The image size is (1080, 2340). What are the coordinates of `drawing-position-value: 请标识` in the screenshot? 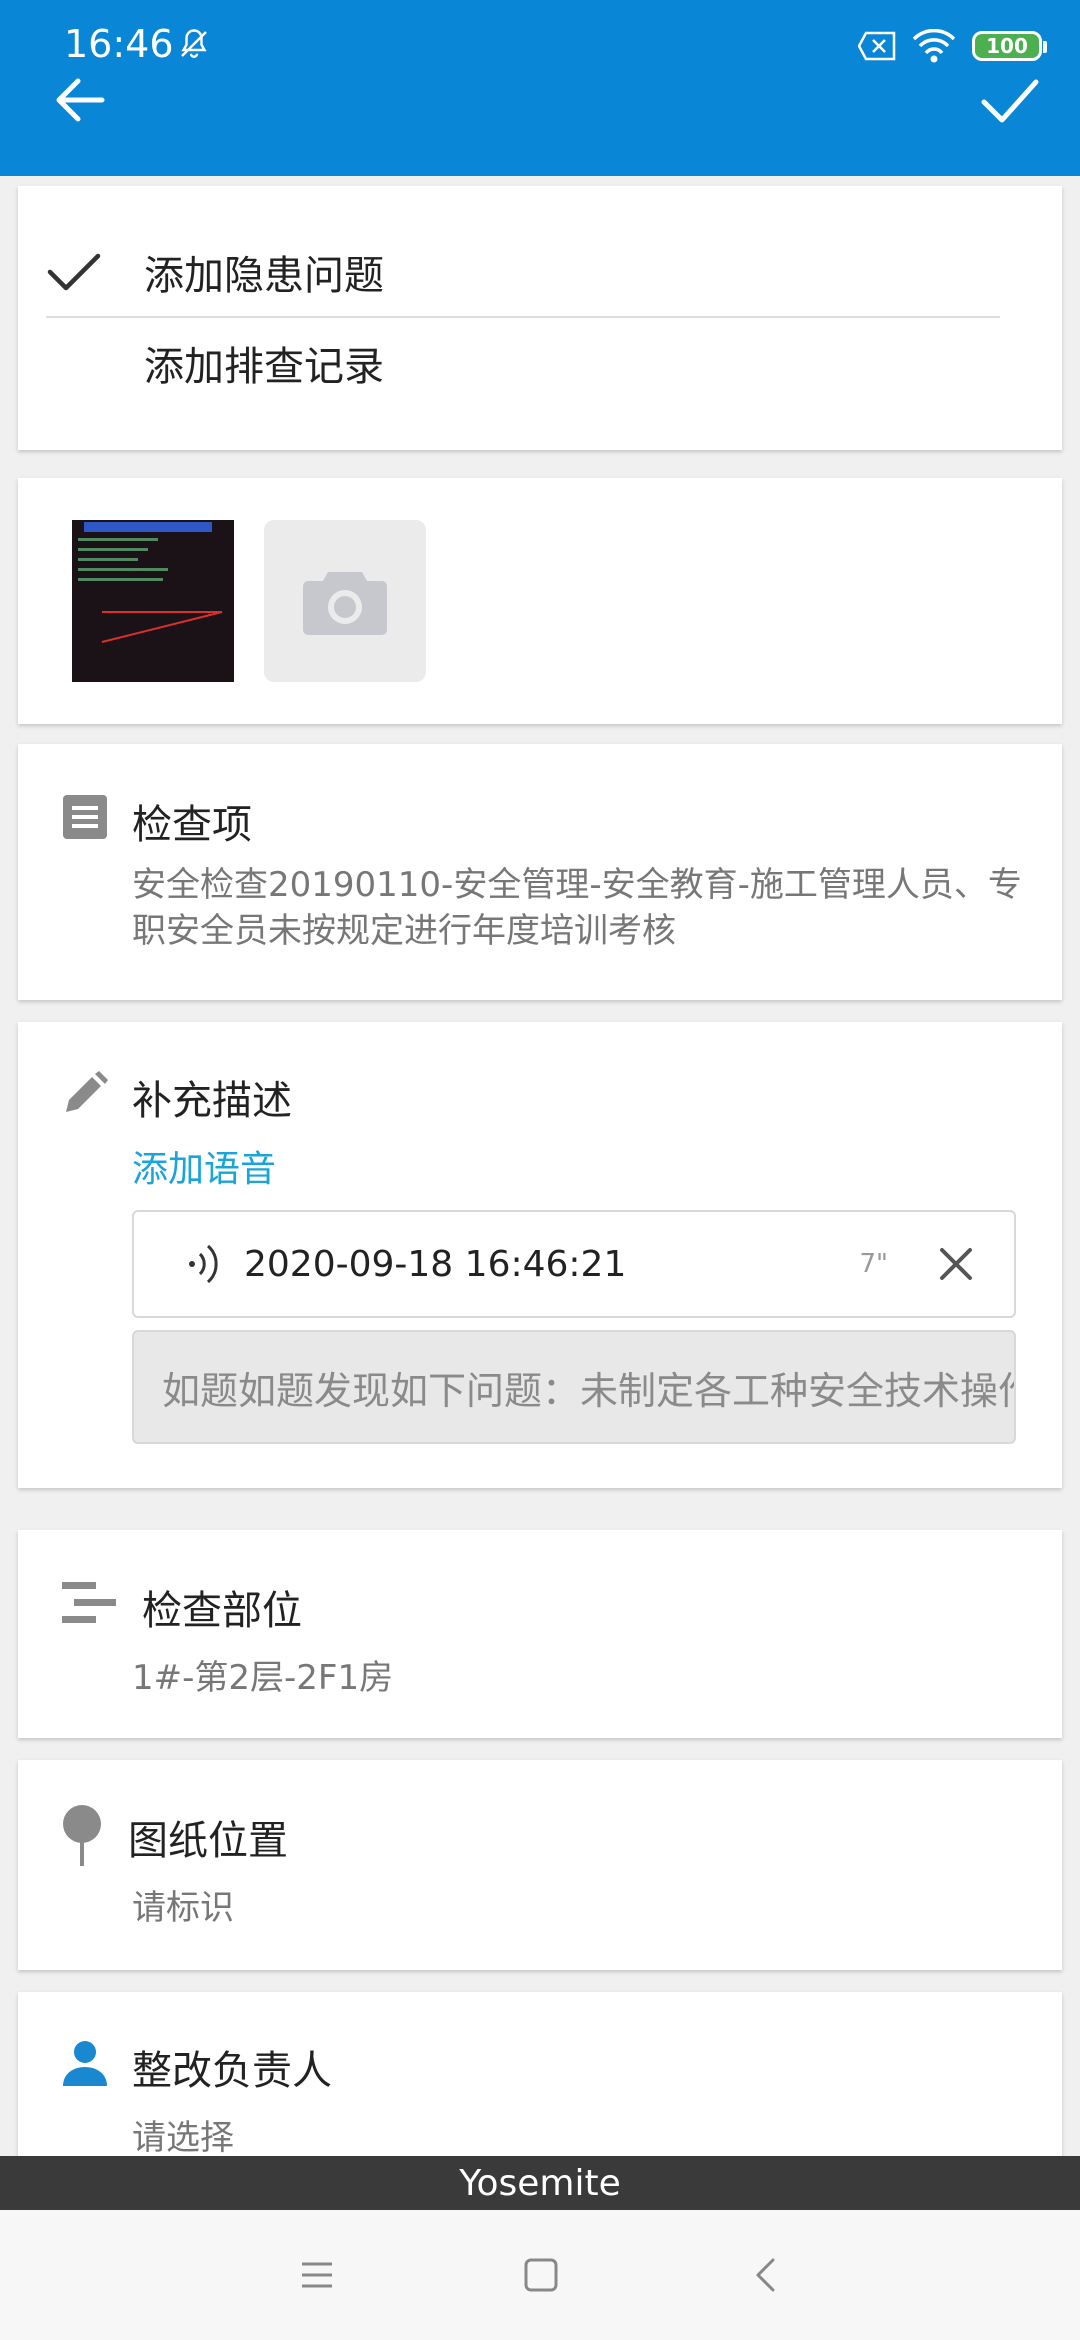 It's located at (183, 1908).